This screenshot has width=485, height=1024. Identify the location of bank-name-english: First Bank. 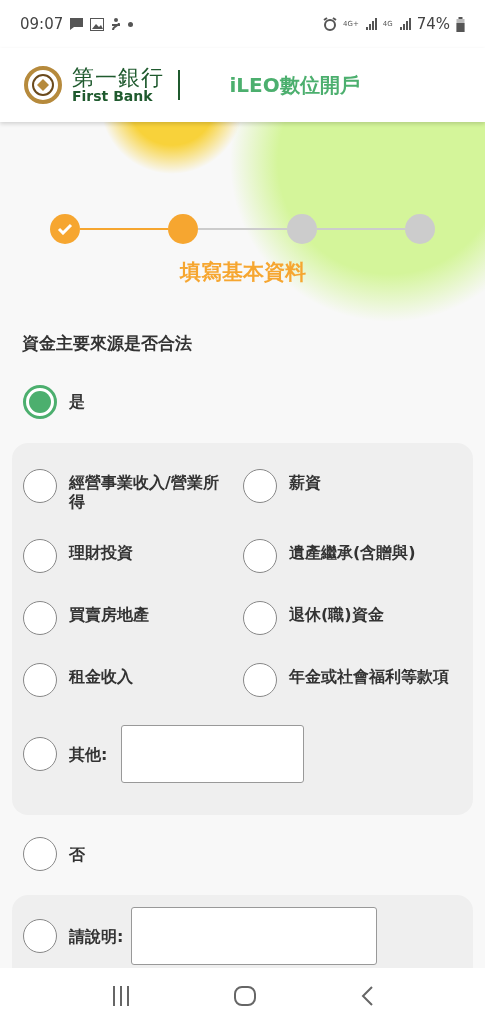
(113, 96).